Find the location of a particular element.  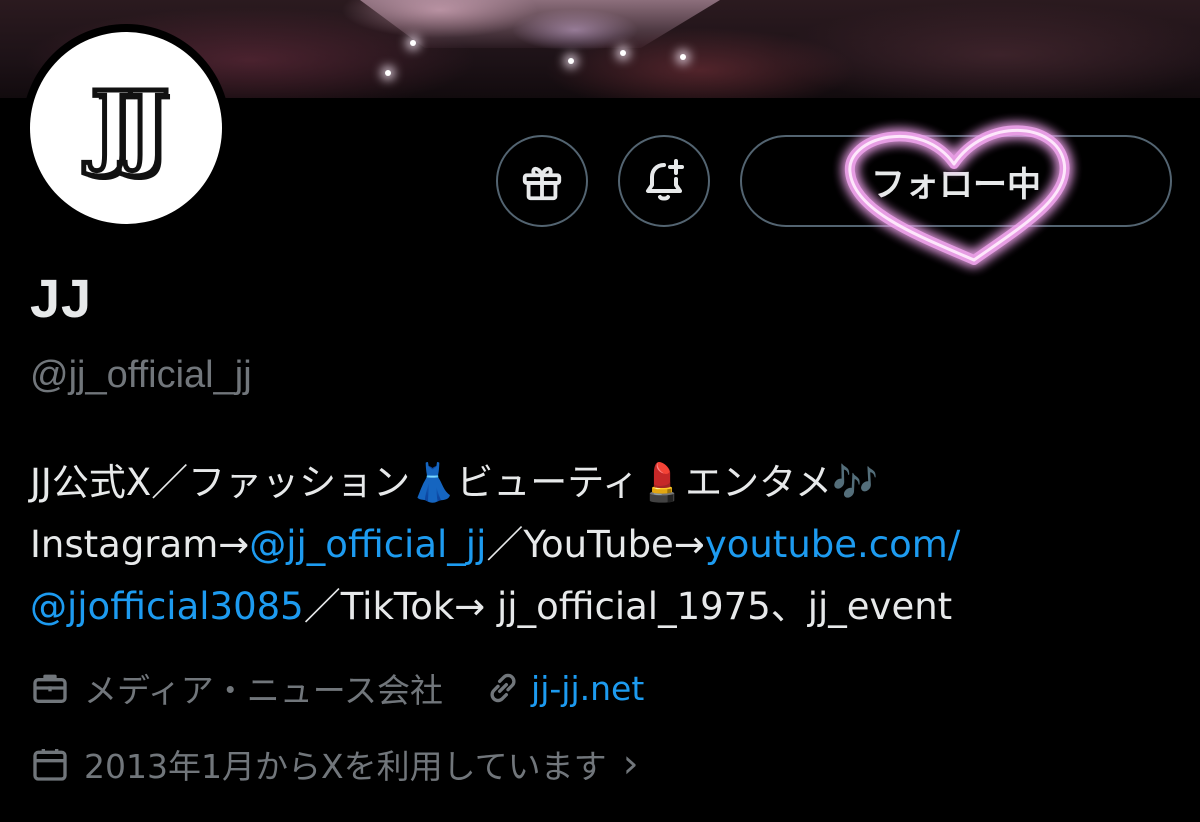

bio-line: JJ公式X／ファッション👗ビューティ💄エンタメ🎶 is located at coordinates (605, 483).